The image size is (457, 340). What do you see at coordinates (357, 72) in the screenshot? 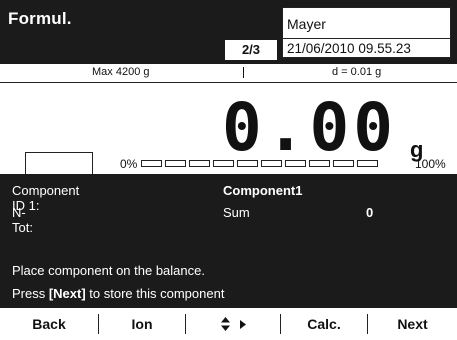
I see `resolution: d = 0.01 g` at bounding box center [357, 72].